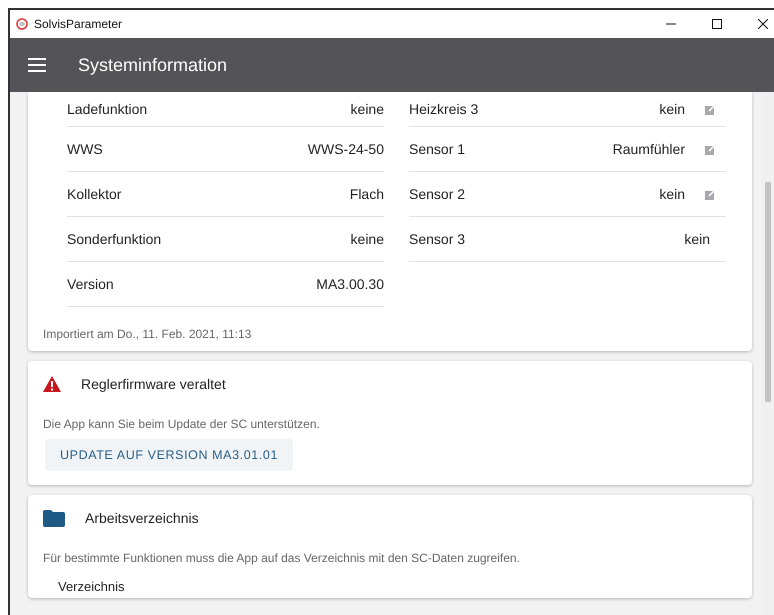 The image size is (774, 615). What do you see at coordinates (437, 239) in the screenshot?
I see `row-label: Sensor 3` at bounding box center [437, 239].